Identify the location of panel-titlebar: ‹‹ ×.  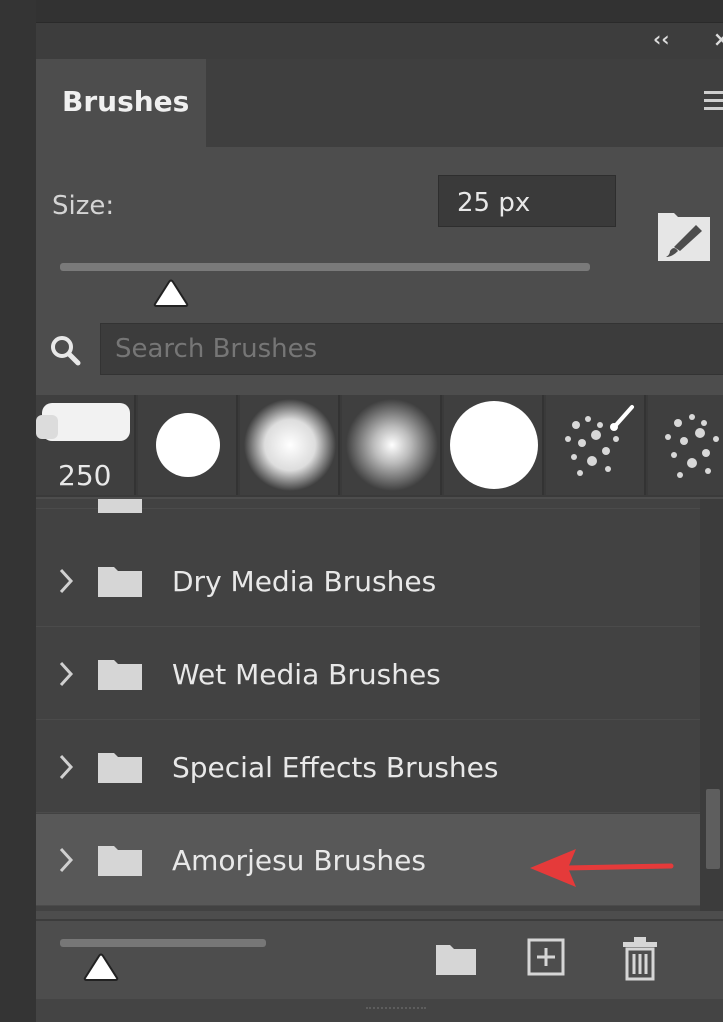
(379, 41).